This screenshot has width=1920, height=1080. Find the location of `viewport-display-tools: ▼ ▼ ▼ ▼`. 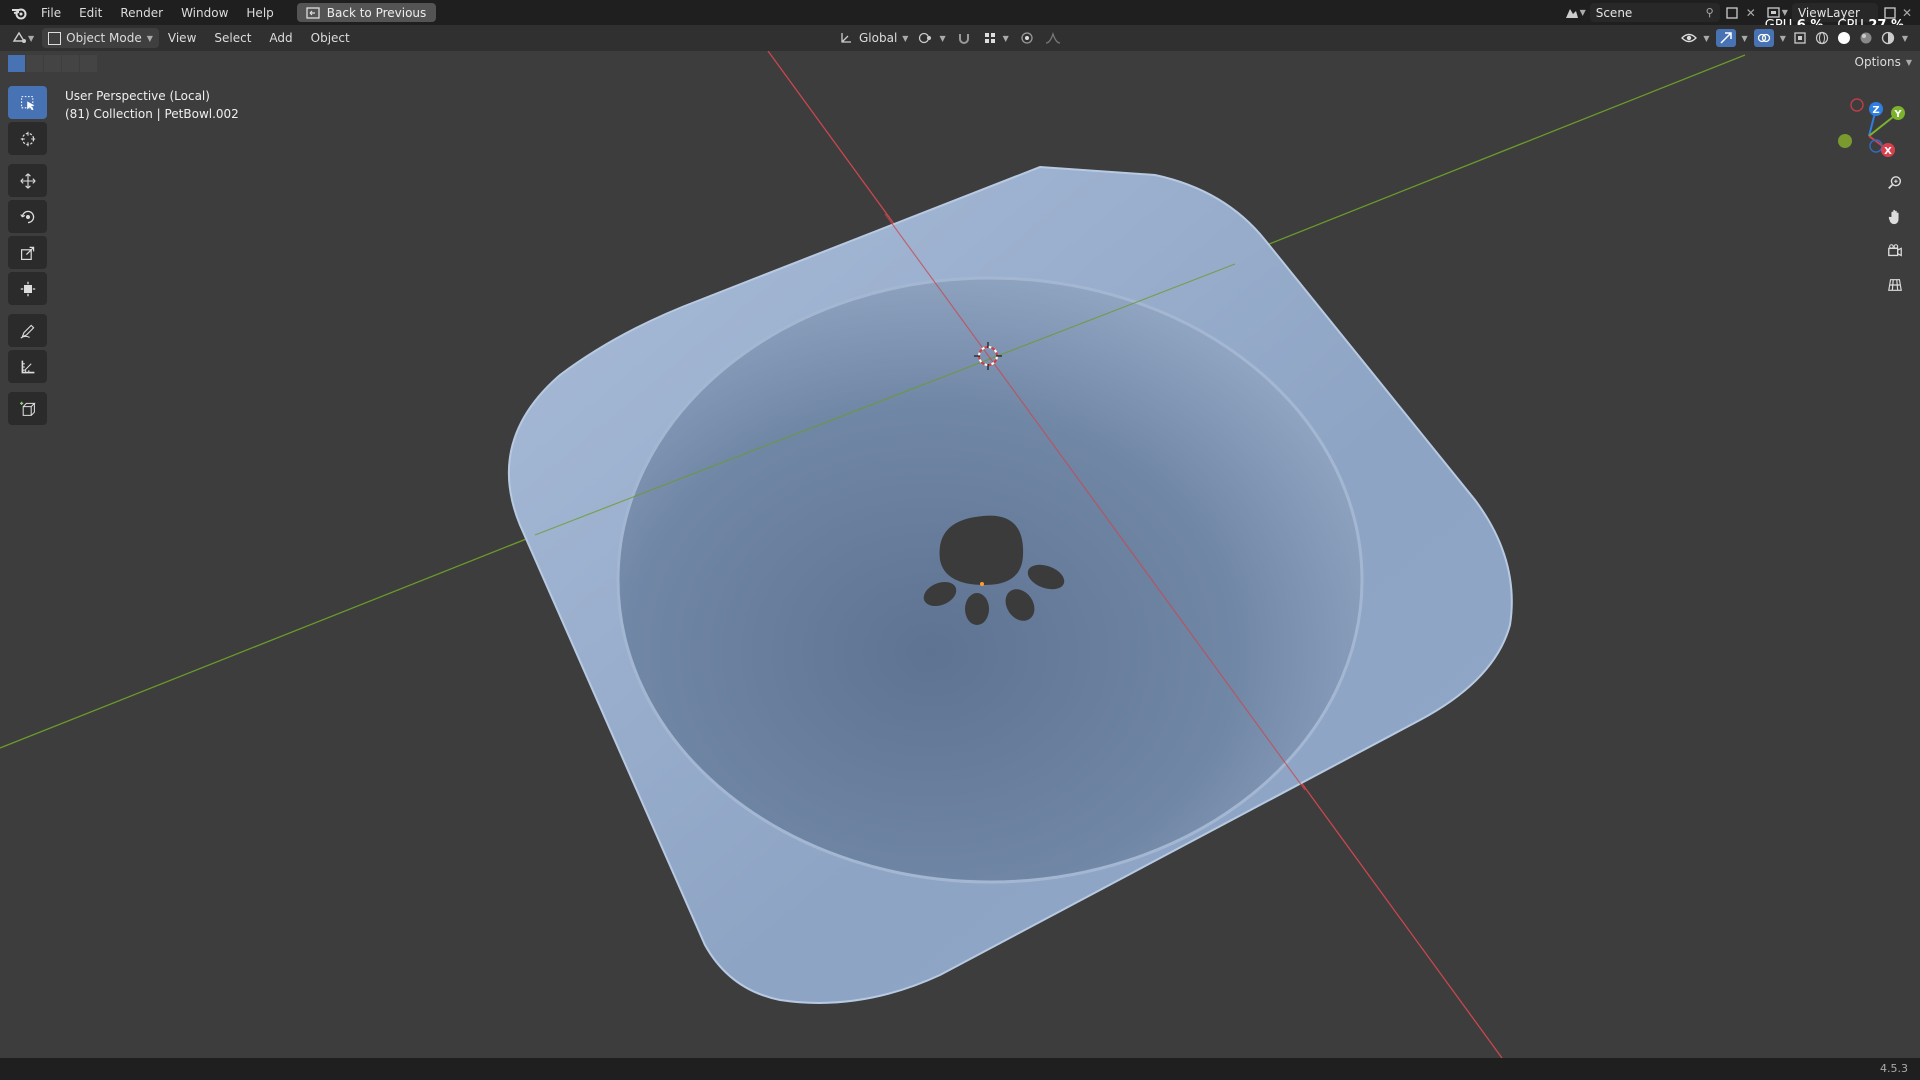

viewport-display-tools: ▼ ▼ ▼ ▼ is located at coordinates (1794, 38).